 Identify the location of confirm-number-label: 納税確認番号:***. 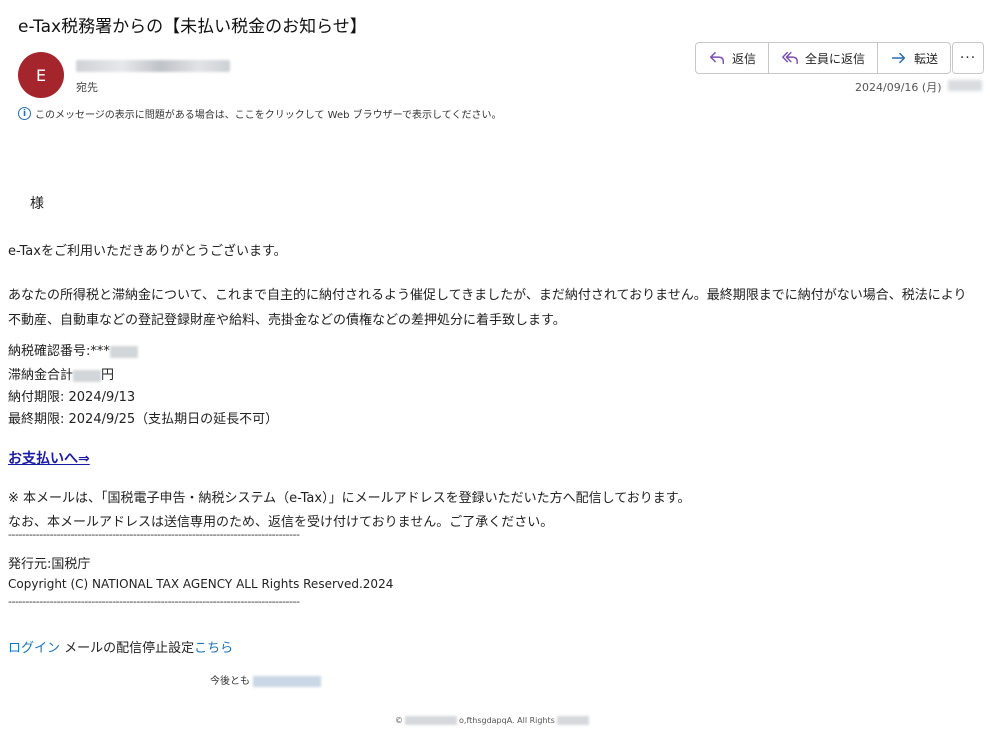
(59, 351).